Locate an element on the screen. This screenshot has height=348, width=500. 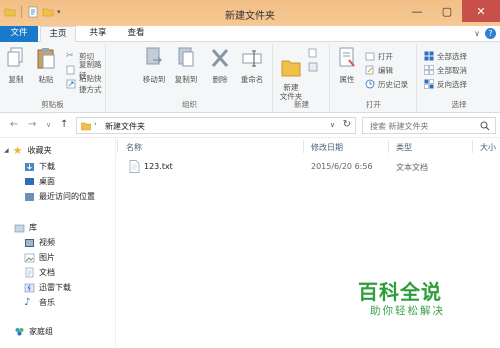
maximize-button: ▢ is located at coordinates (447, 11).